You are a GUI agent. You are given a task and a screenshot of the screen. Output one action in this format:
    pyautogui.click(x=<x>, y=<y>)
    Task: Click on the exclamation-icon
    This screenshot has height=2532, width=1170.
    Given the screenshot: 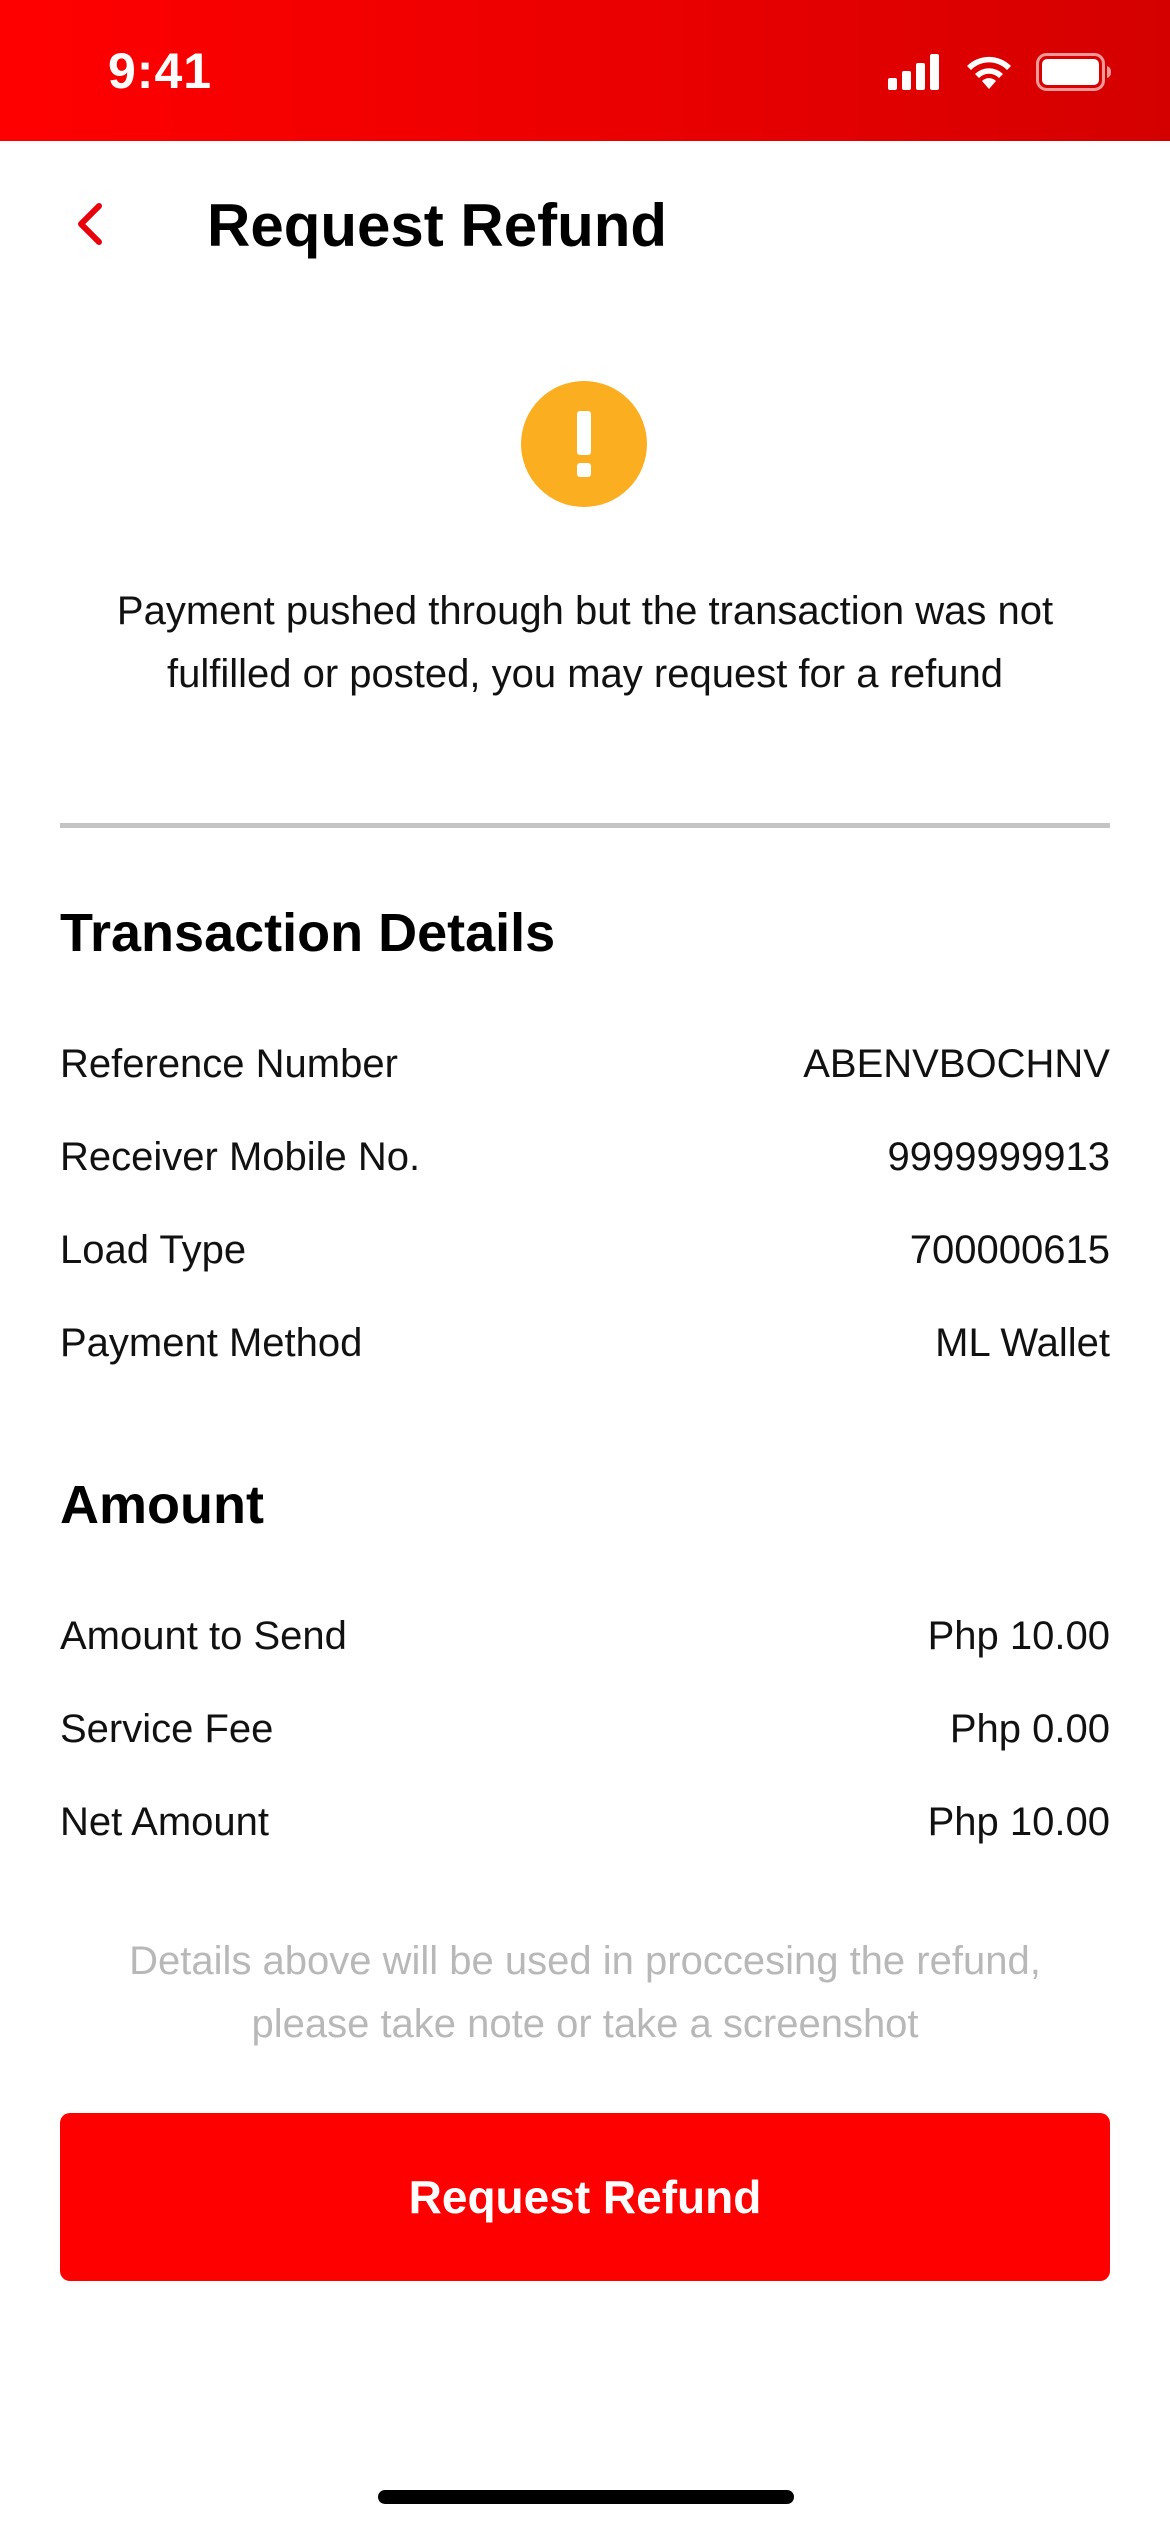 What is the action you would take?
    pyautogui.click(x=584, y=444)
    